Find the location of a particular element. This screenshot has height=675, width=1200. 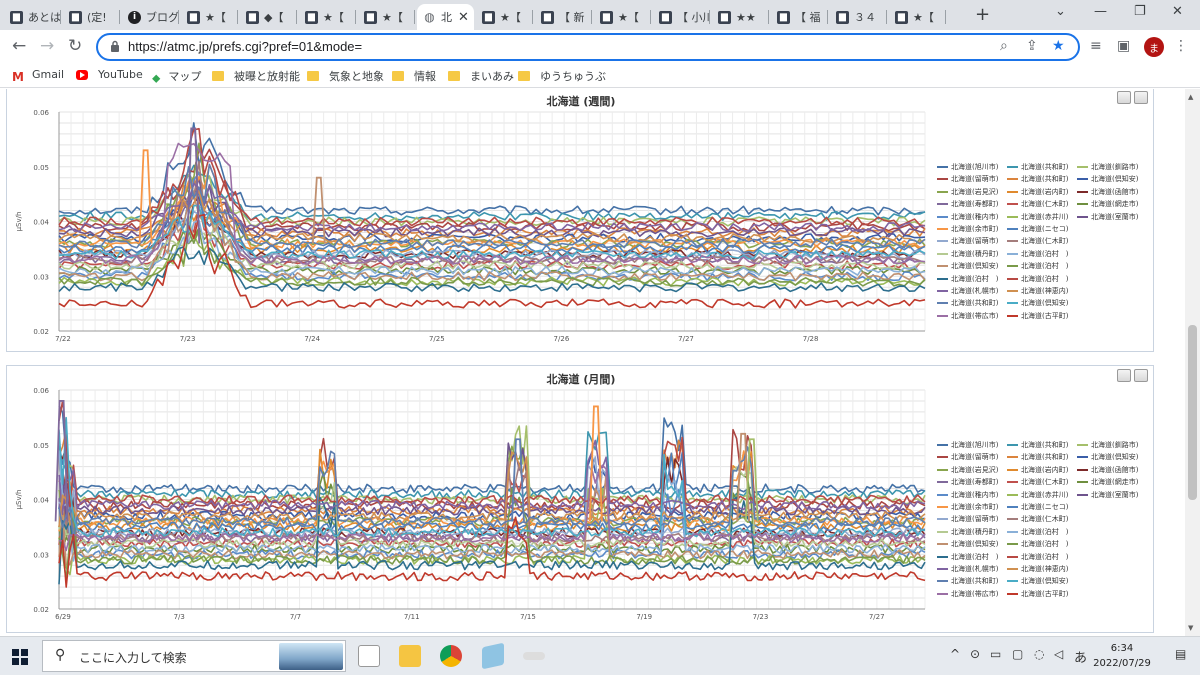

browser-tab: ◍ 北 ✕ is located at coordinates (445, 17).